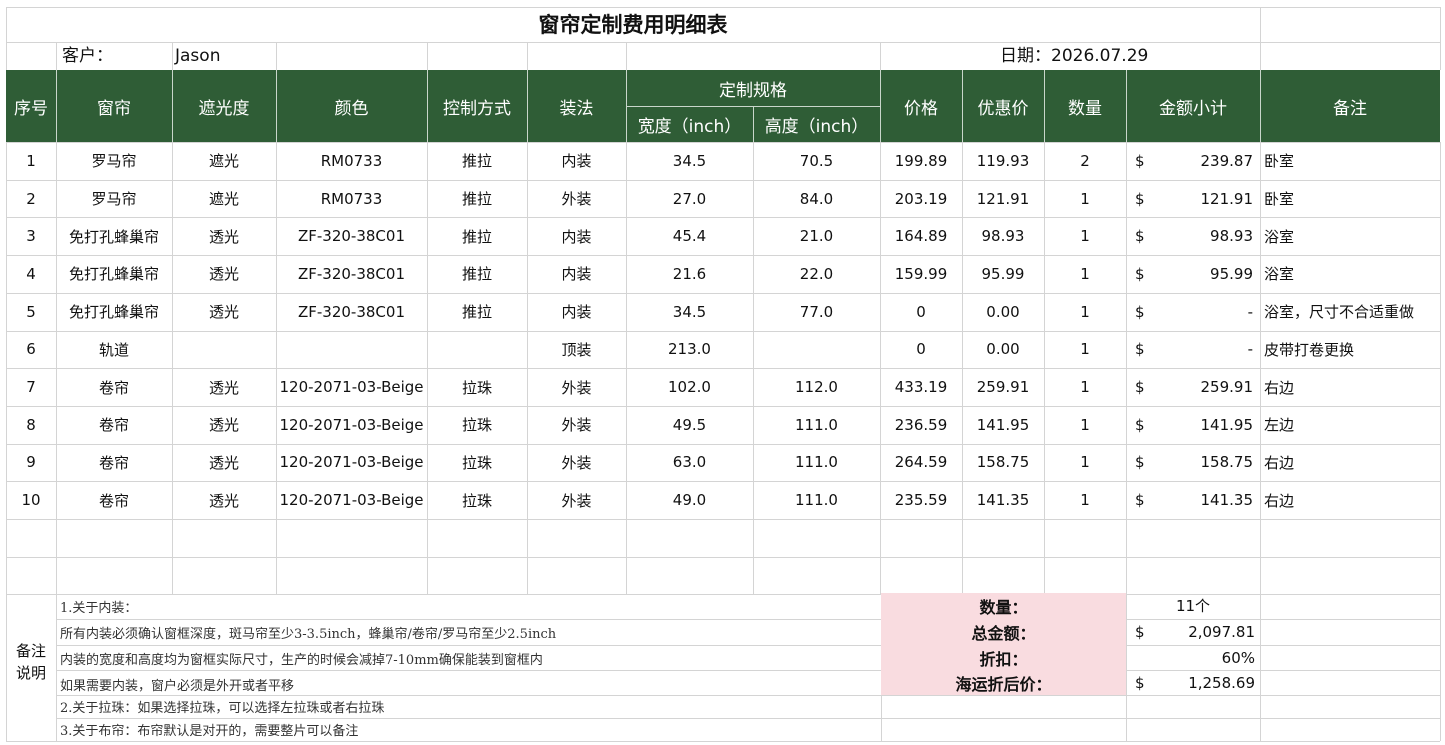 This screenshot has height=745, width=1445. Describe the element at coordinates (197, 56) in the screenshot. I see `customer-name: Jason` at that location.